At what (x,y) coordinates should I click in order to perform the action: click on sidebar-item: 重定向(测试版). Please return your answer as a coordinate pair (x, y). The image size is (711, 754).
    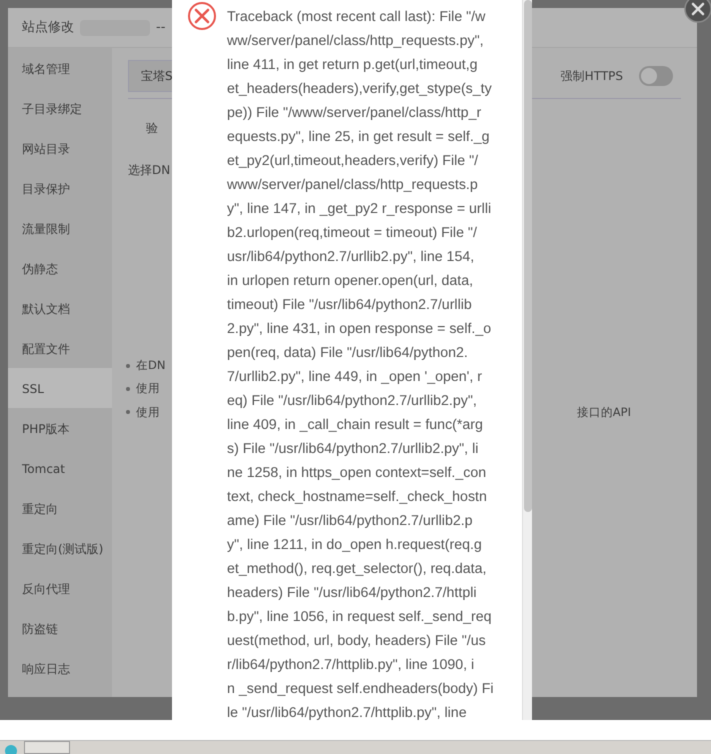
    Looking at the image, I should click on (60, 548).